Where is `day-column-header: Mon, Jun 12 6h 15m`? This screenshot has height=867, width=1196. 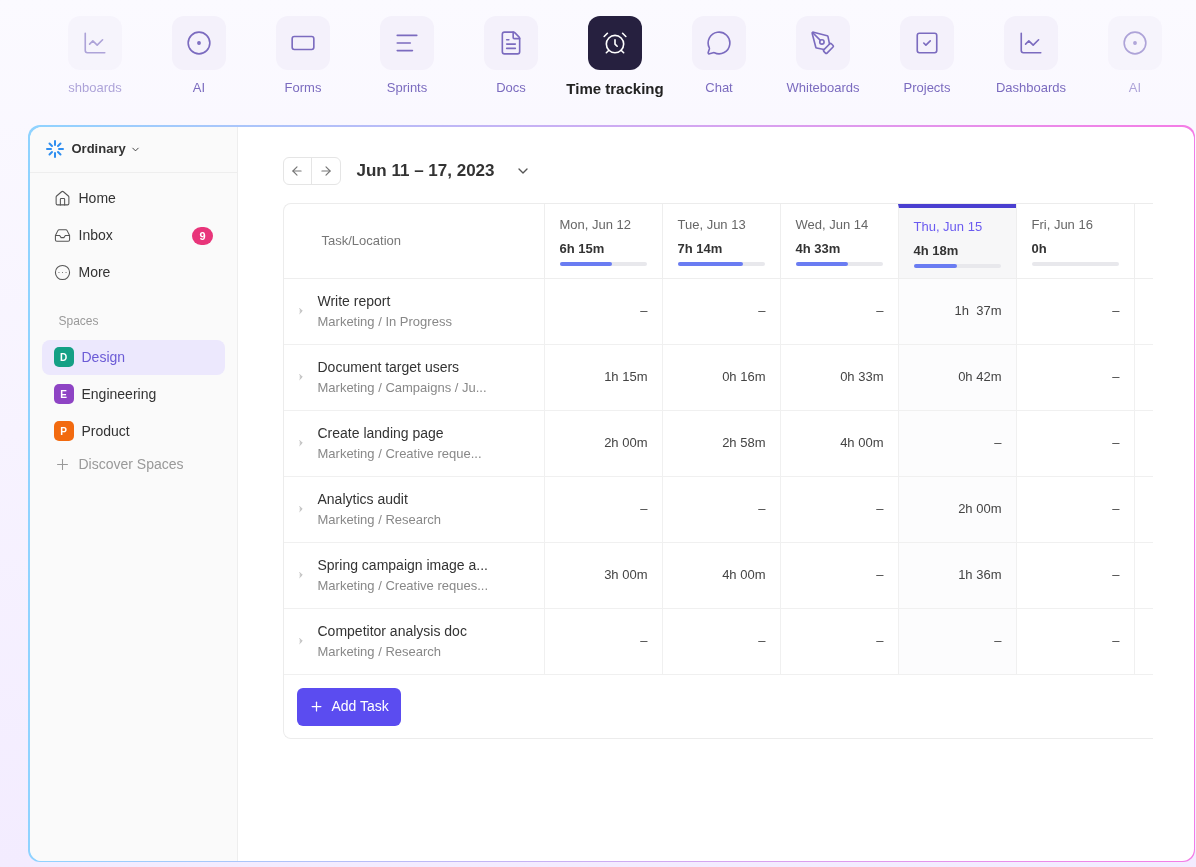
day-column-header: Mon, Jun 12 6h 15m is located at coordinates (602, 240).